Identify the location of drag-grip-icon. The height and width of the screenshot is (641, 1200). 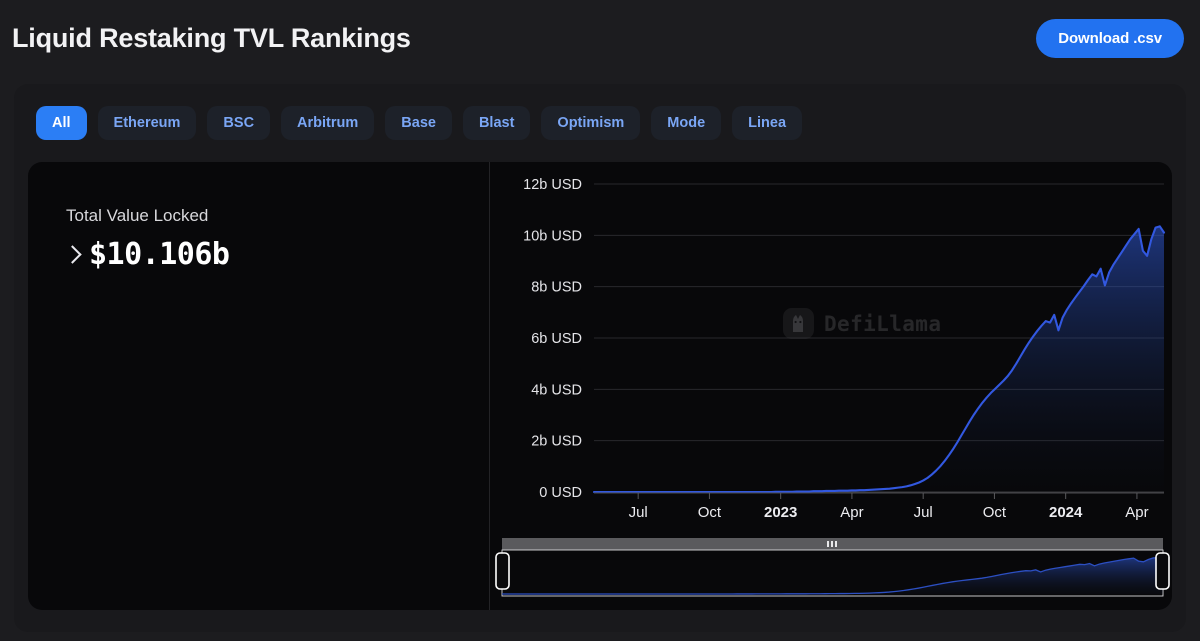
(832, 544).